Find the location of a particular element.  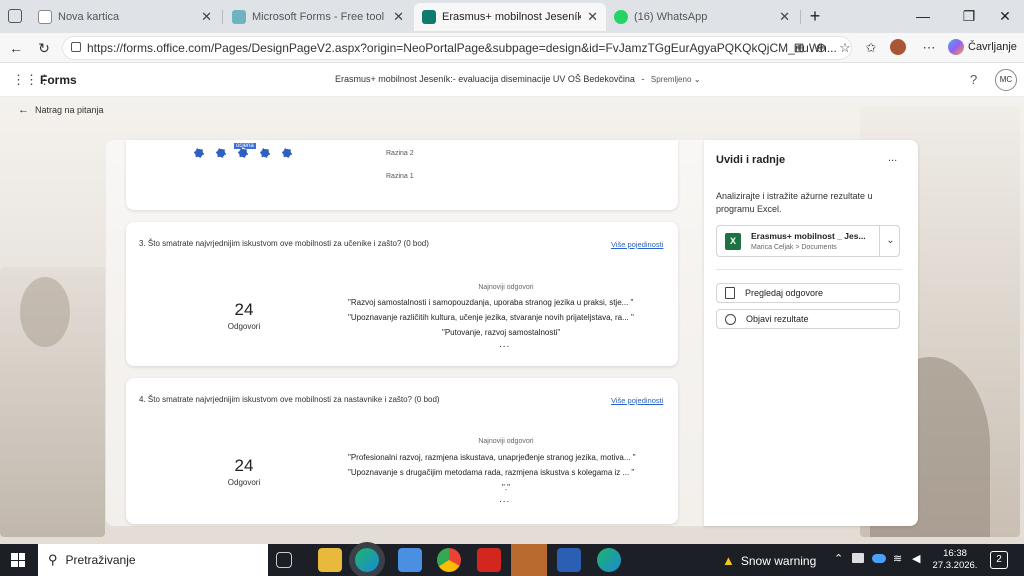

copilot-button: Čavrljanje is located at coordinates (982, 47).